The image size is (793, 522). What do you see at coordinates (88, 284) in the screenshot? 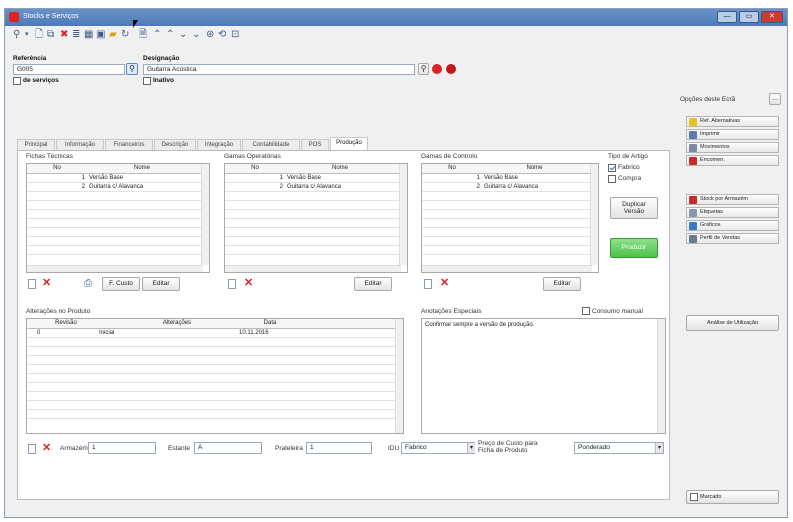
I see `printer-icon: ⎙` at bounding box center [88, 284].